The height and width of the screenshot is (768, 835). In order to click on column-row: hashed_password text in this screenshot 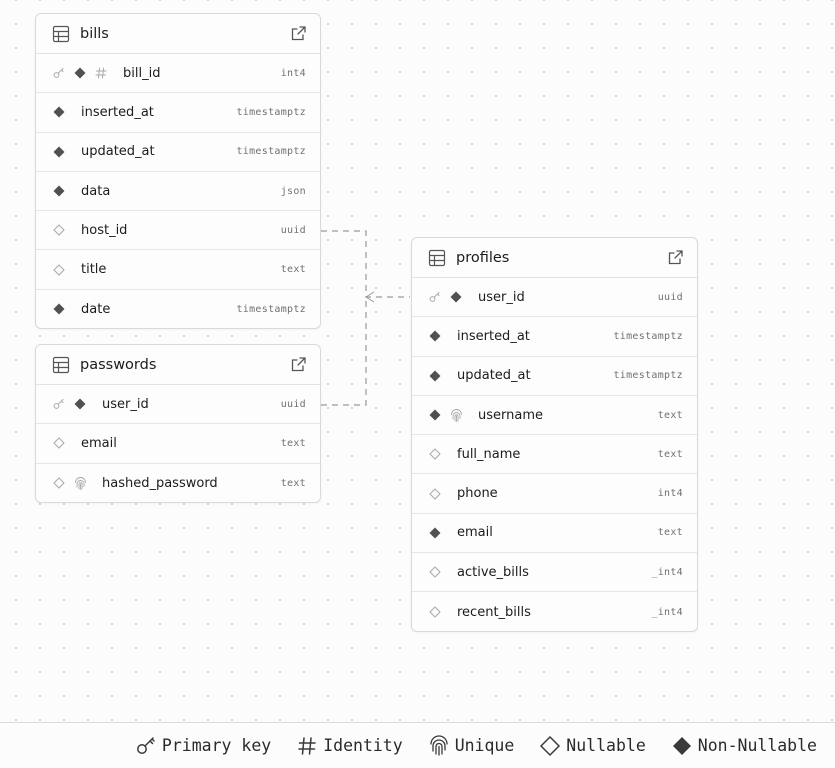, I will do `click(178, 483)`.